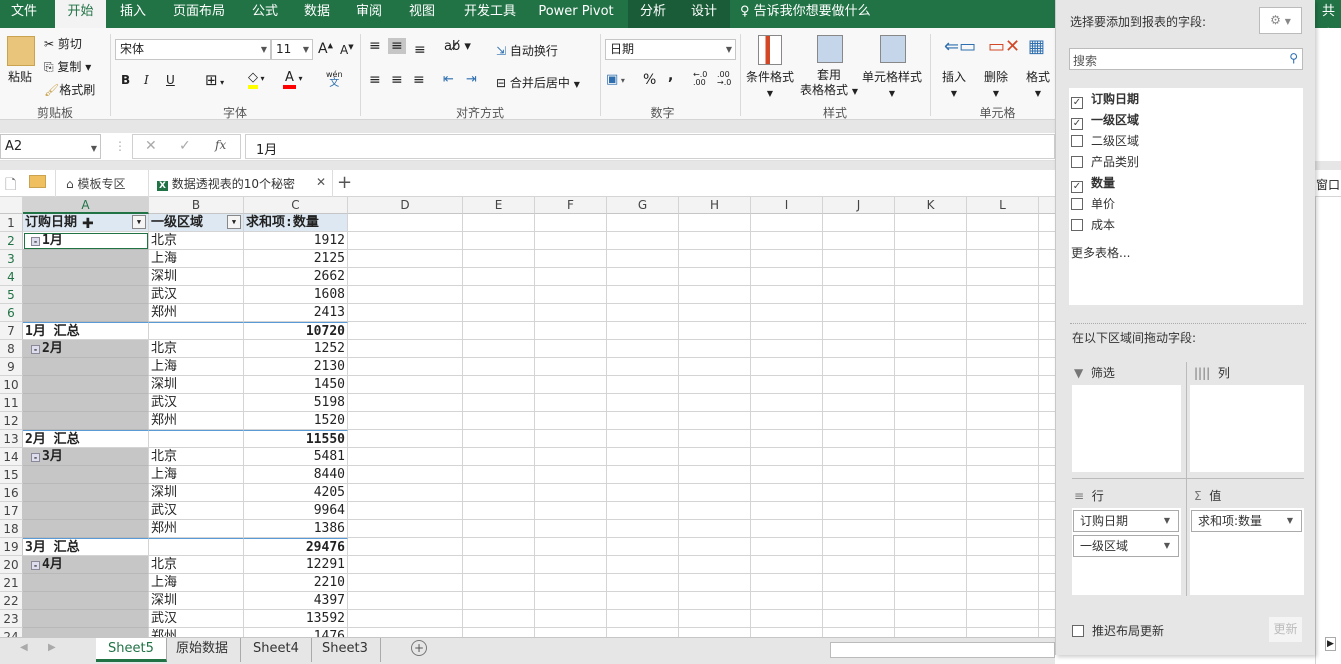 This screenshot has width=1341, height=664. I want to click on sheet-tab-sheet5: Sheet5, so click(131, 650).